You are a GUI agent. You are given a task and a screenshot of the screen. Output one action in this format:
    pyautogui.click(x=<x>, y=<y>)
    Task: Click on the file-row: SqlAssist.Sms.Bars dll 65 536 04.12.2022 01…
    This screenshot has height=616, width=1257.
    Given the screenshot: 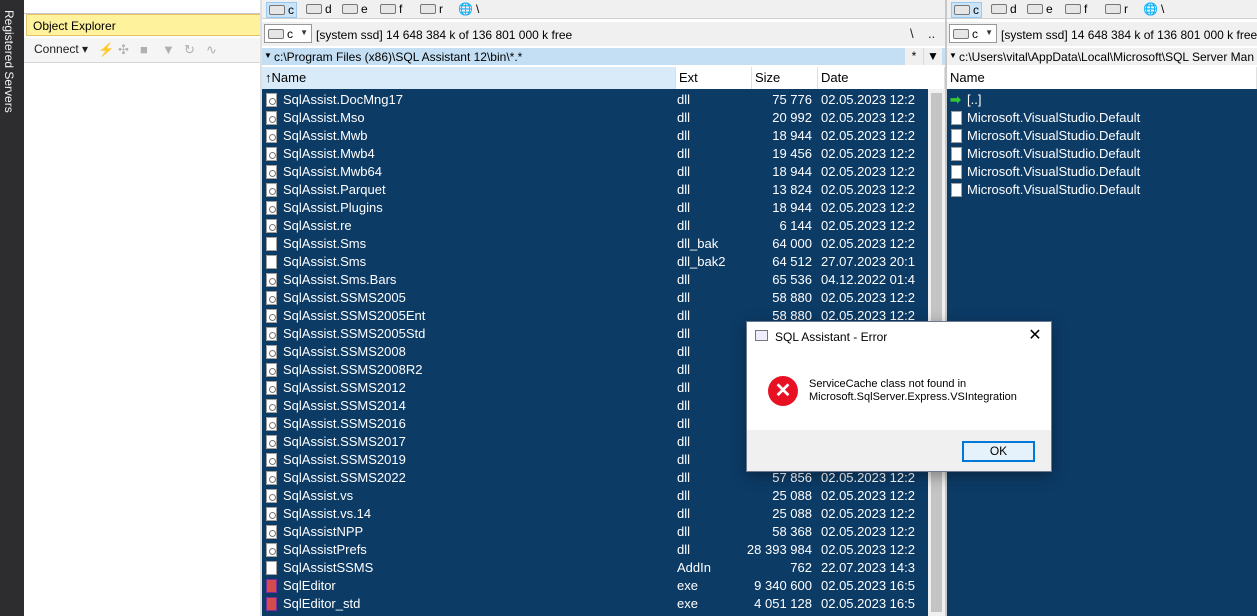 What is the action you would take?
    pyautogui.click(x=603, y=280)
    